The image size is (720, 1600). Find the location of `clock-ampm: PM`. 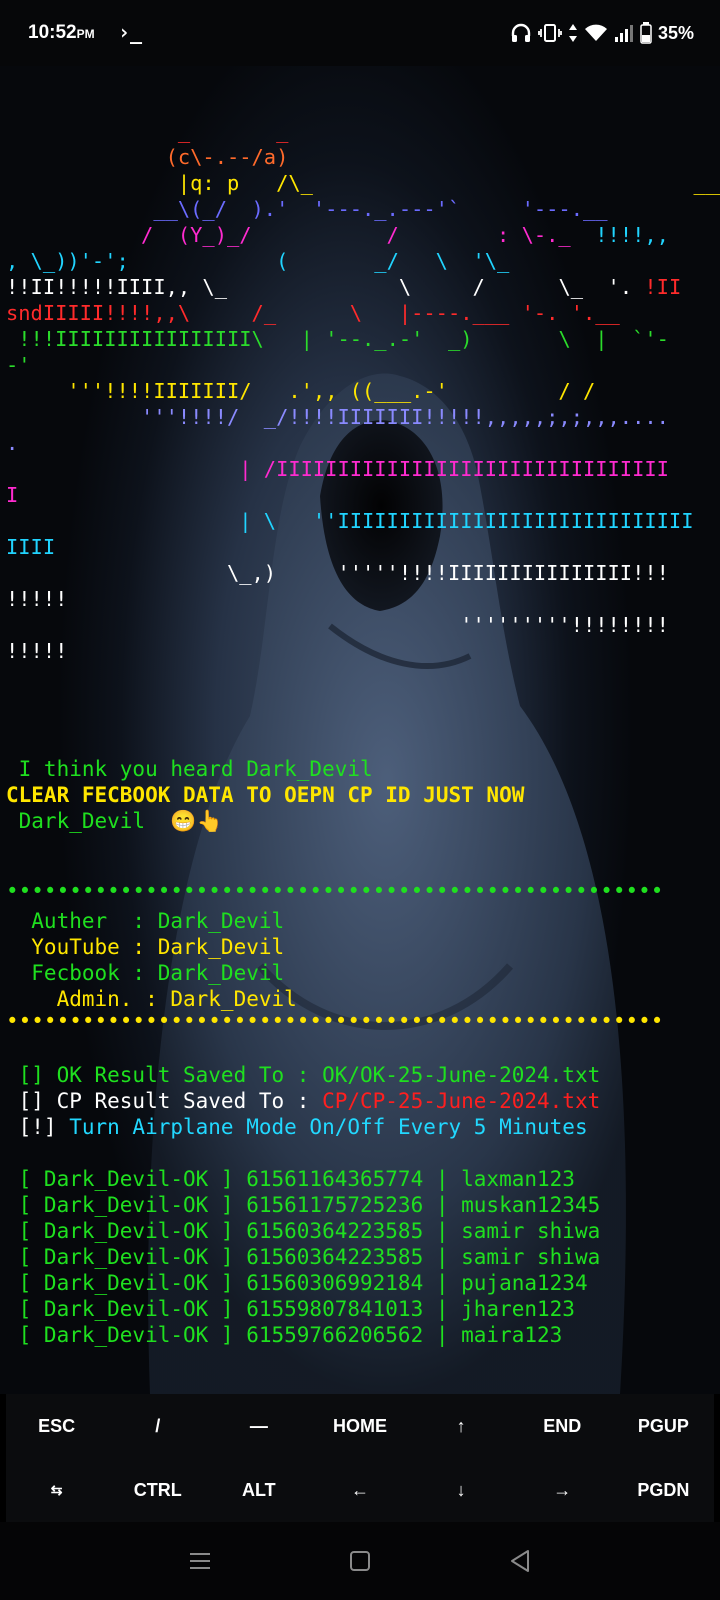

clock-ampm: PM is located at coordinates (85, 34).